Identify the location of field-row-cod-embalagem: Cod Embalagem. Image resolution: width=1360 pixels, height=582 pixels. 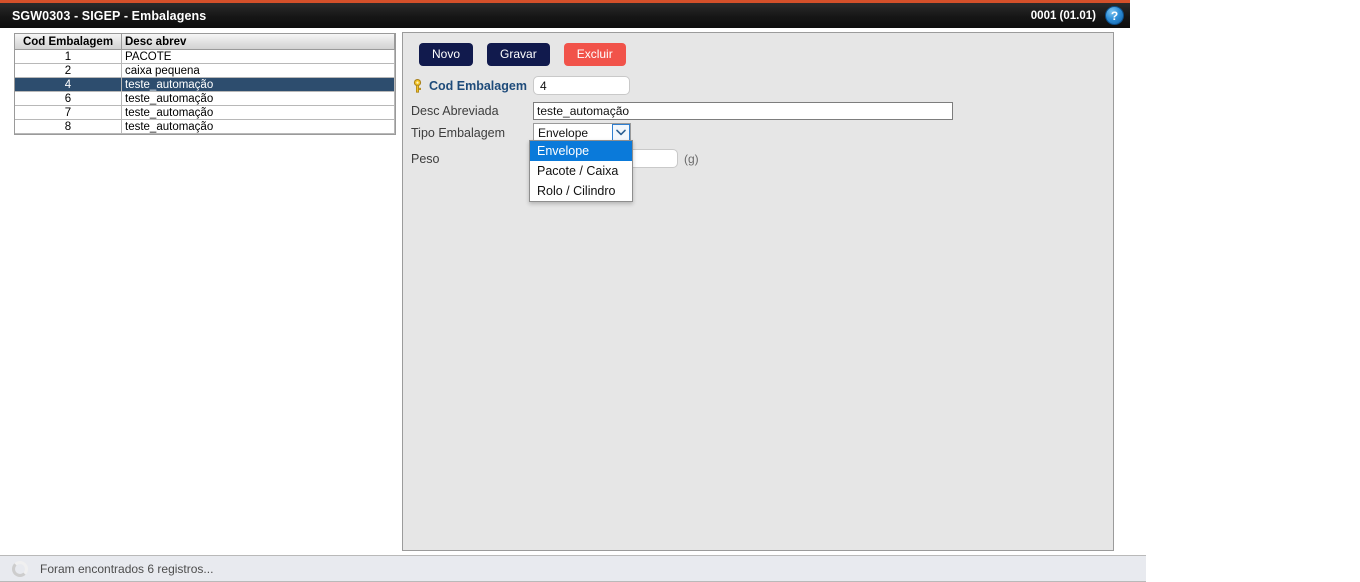
(518, 85).